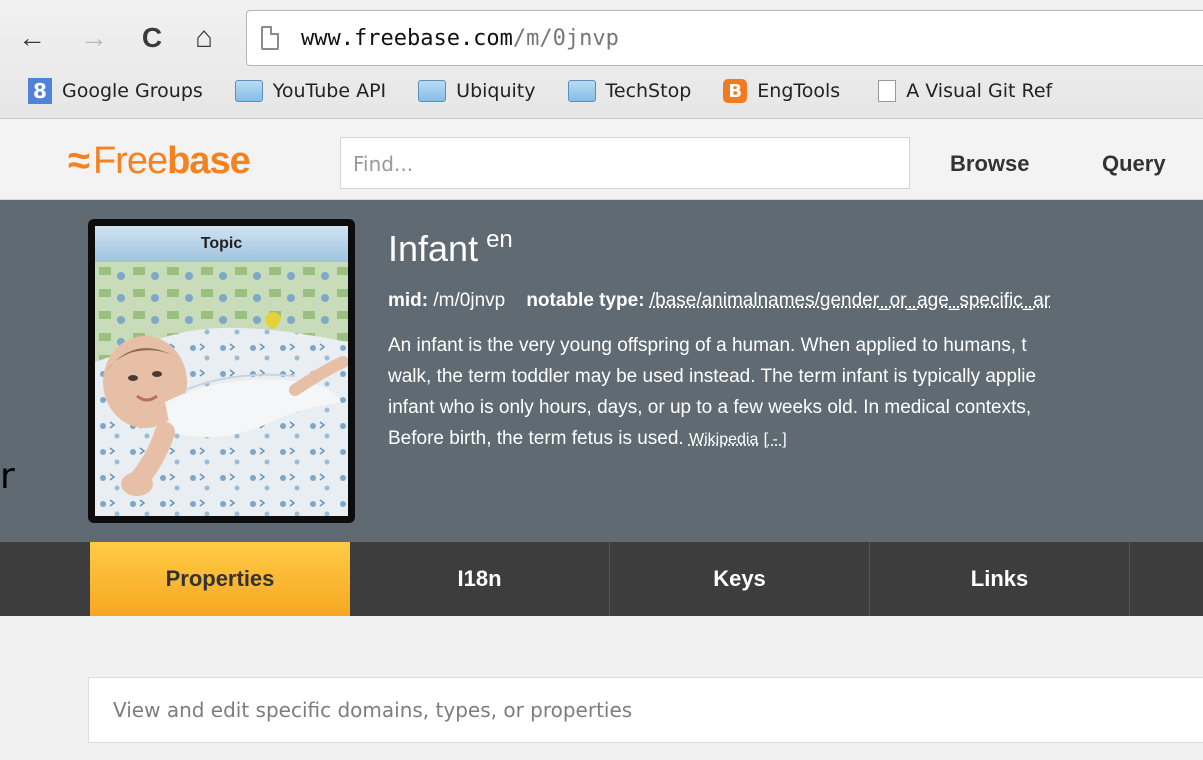  Describe the element at coordinates (1000, 579) in the screenshot. I see `tab-links: Links` at that location.